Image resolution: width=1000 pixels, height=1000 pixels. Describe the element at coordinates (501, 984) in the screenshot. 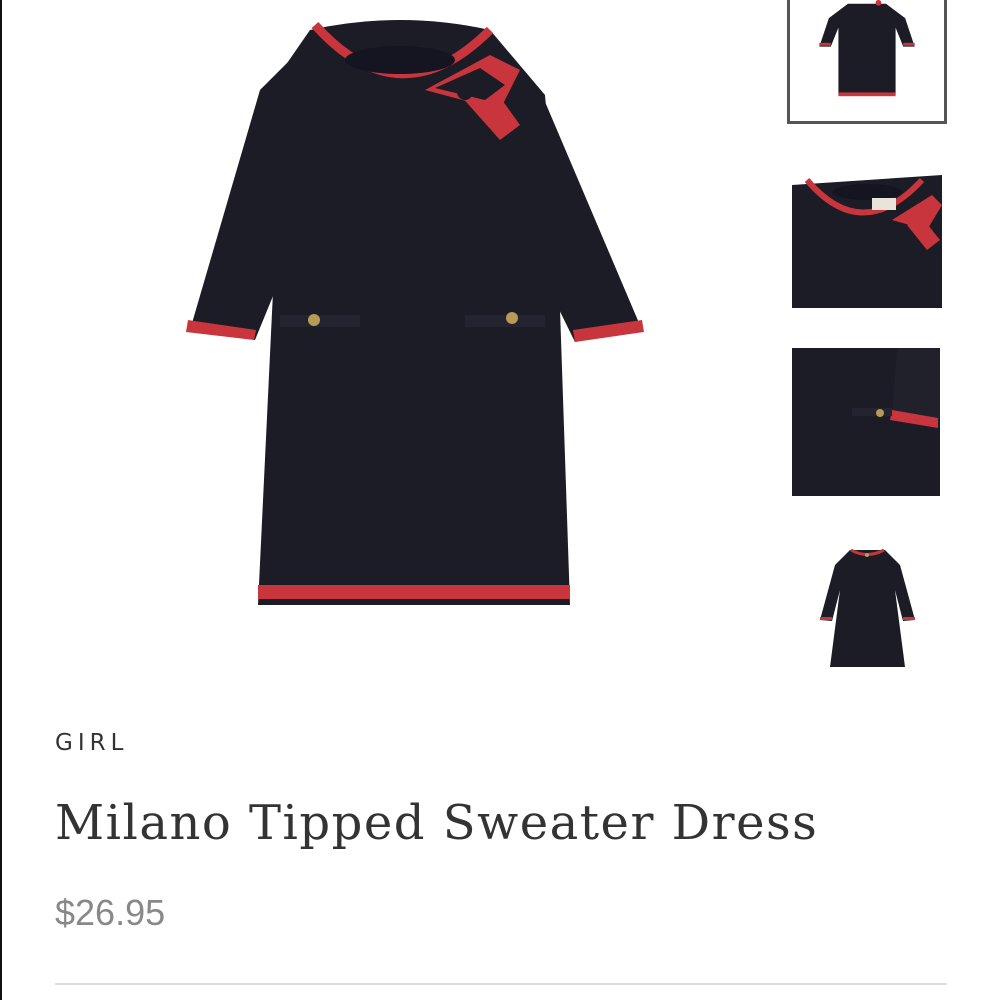

I see `section-divider` at that location.